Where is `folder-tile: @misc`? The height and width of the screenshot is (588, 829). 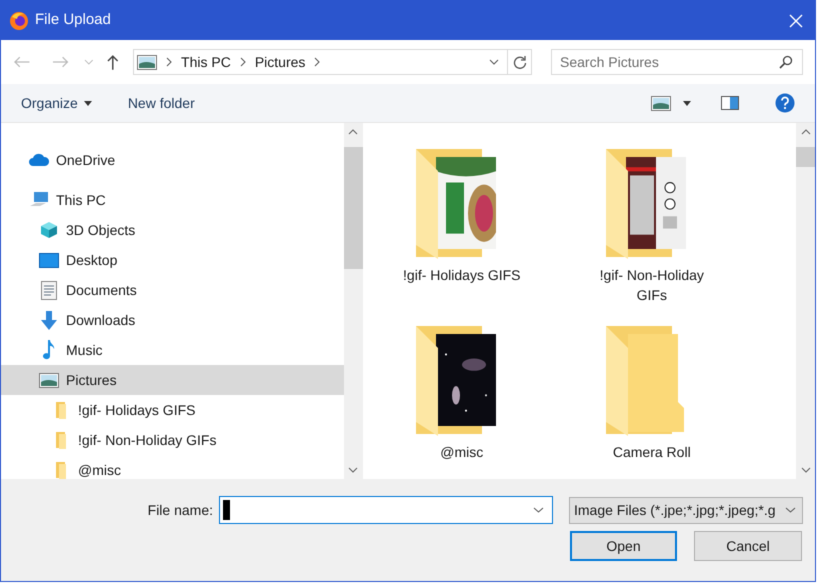
folder-tile: @misc is located at coordinates (461, 388).